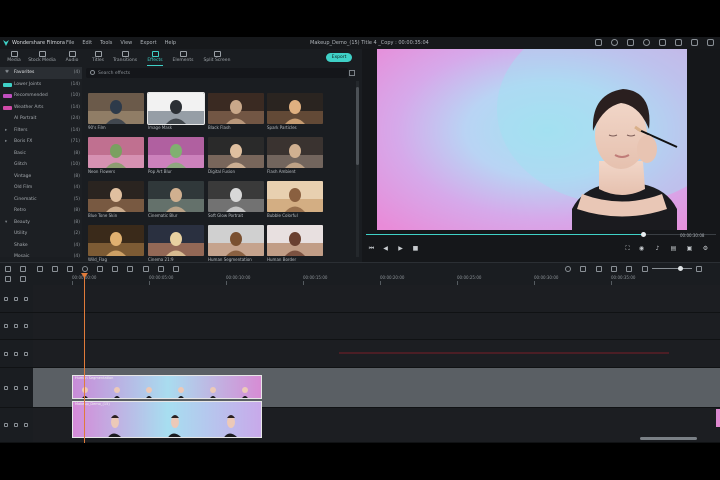  Describe the element at coordinates (40, 269) in the screenshot. I see `delete-icon` at that location.